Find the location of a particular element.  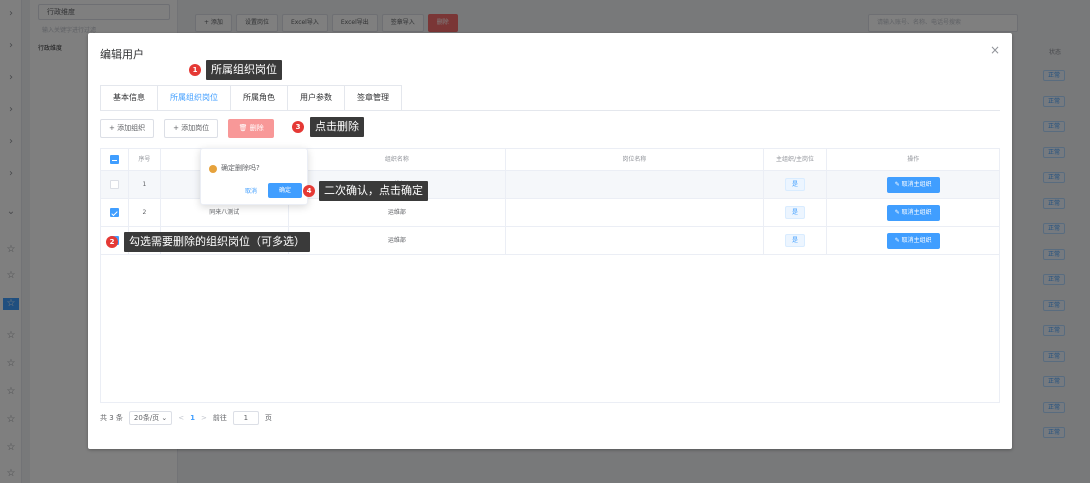

header-post-name: 岗位名称 is located at coordinates (635, 159).